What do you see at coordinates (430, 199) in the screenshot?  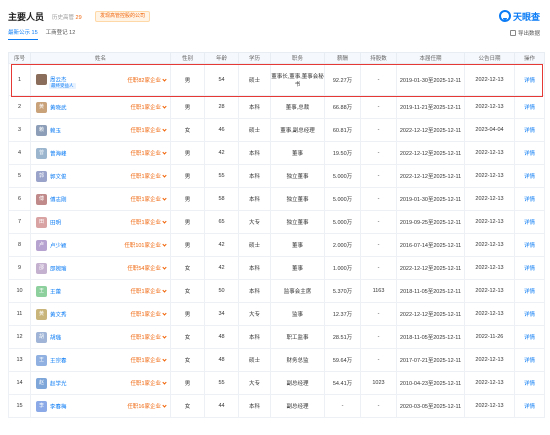 I see `term-cell: 2019-01-30至2025-12-11` at bounding box center [430, 199].